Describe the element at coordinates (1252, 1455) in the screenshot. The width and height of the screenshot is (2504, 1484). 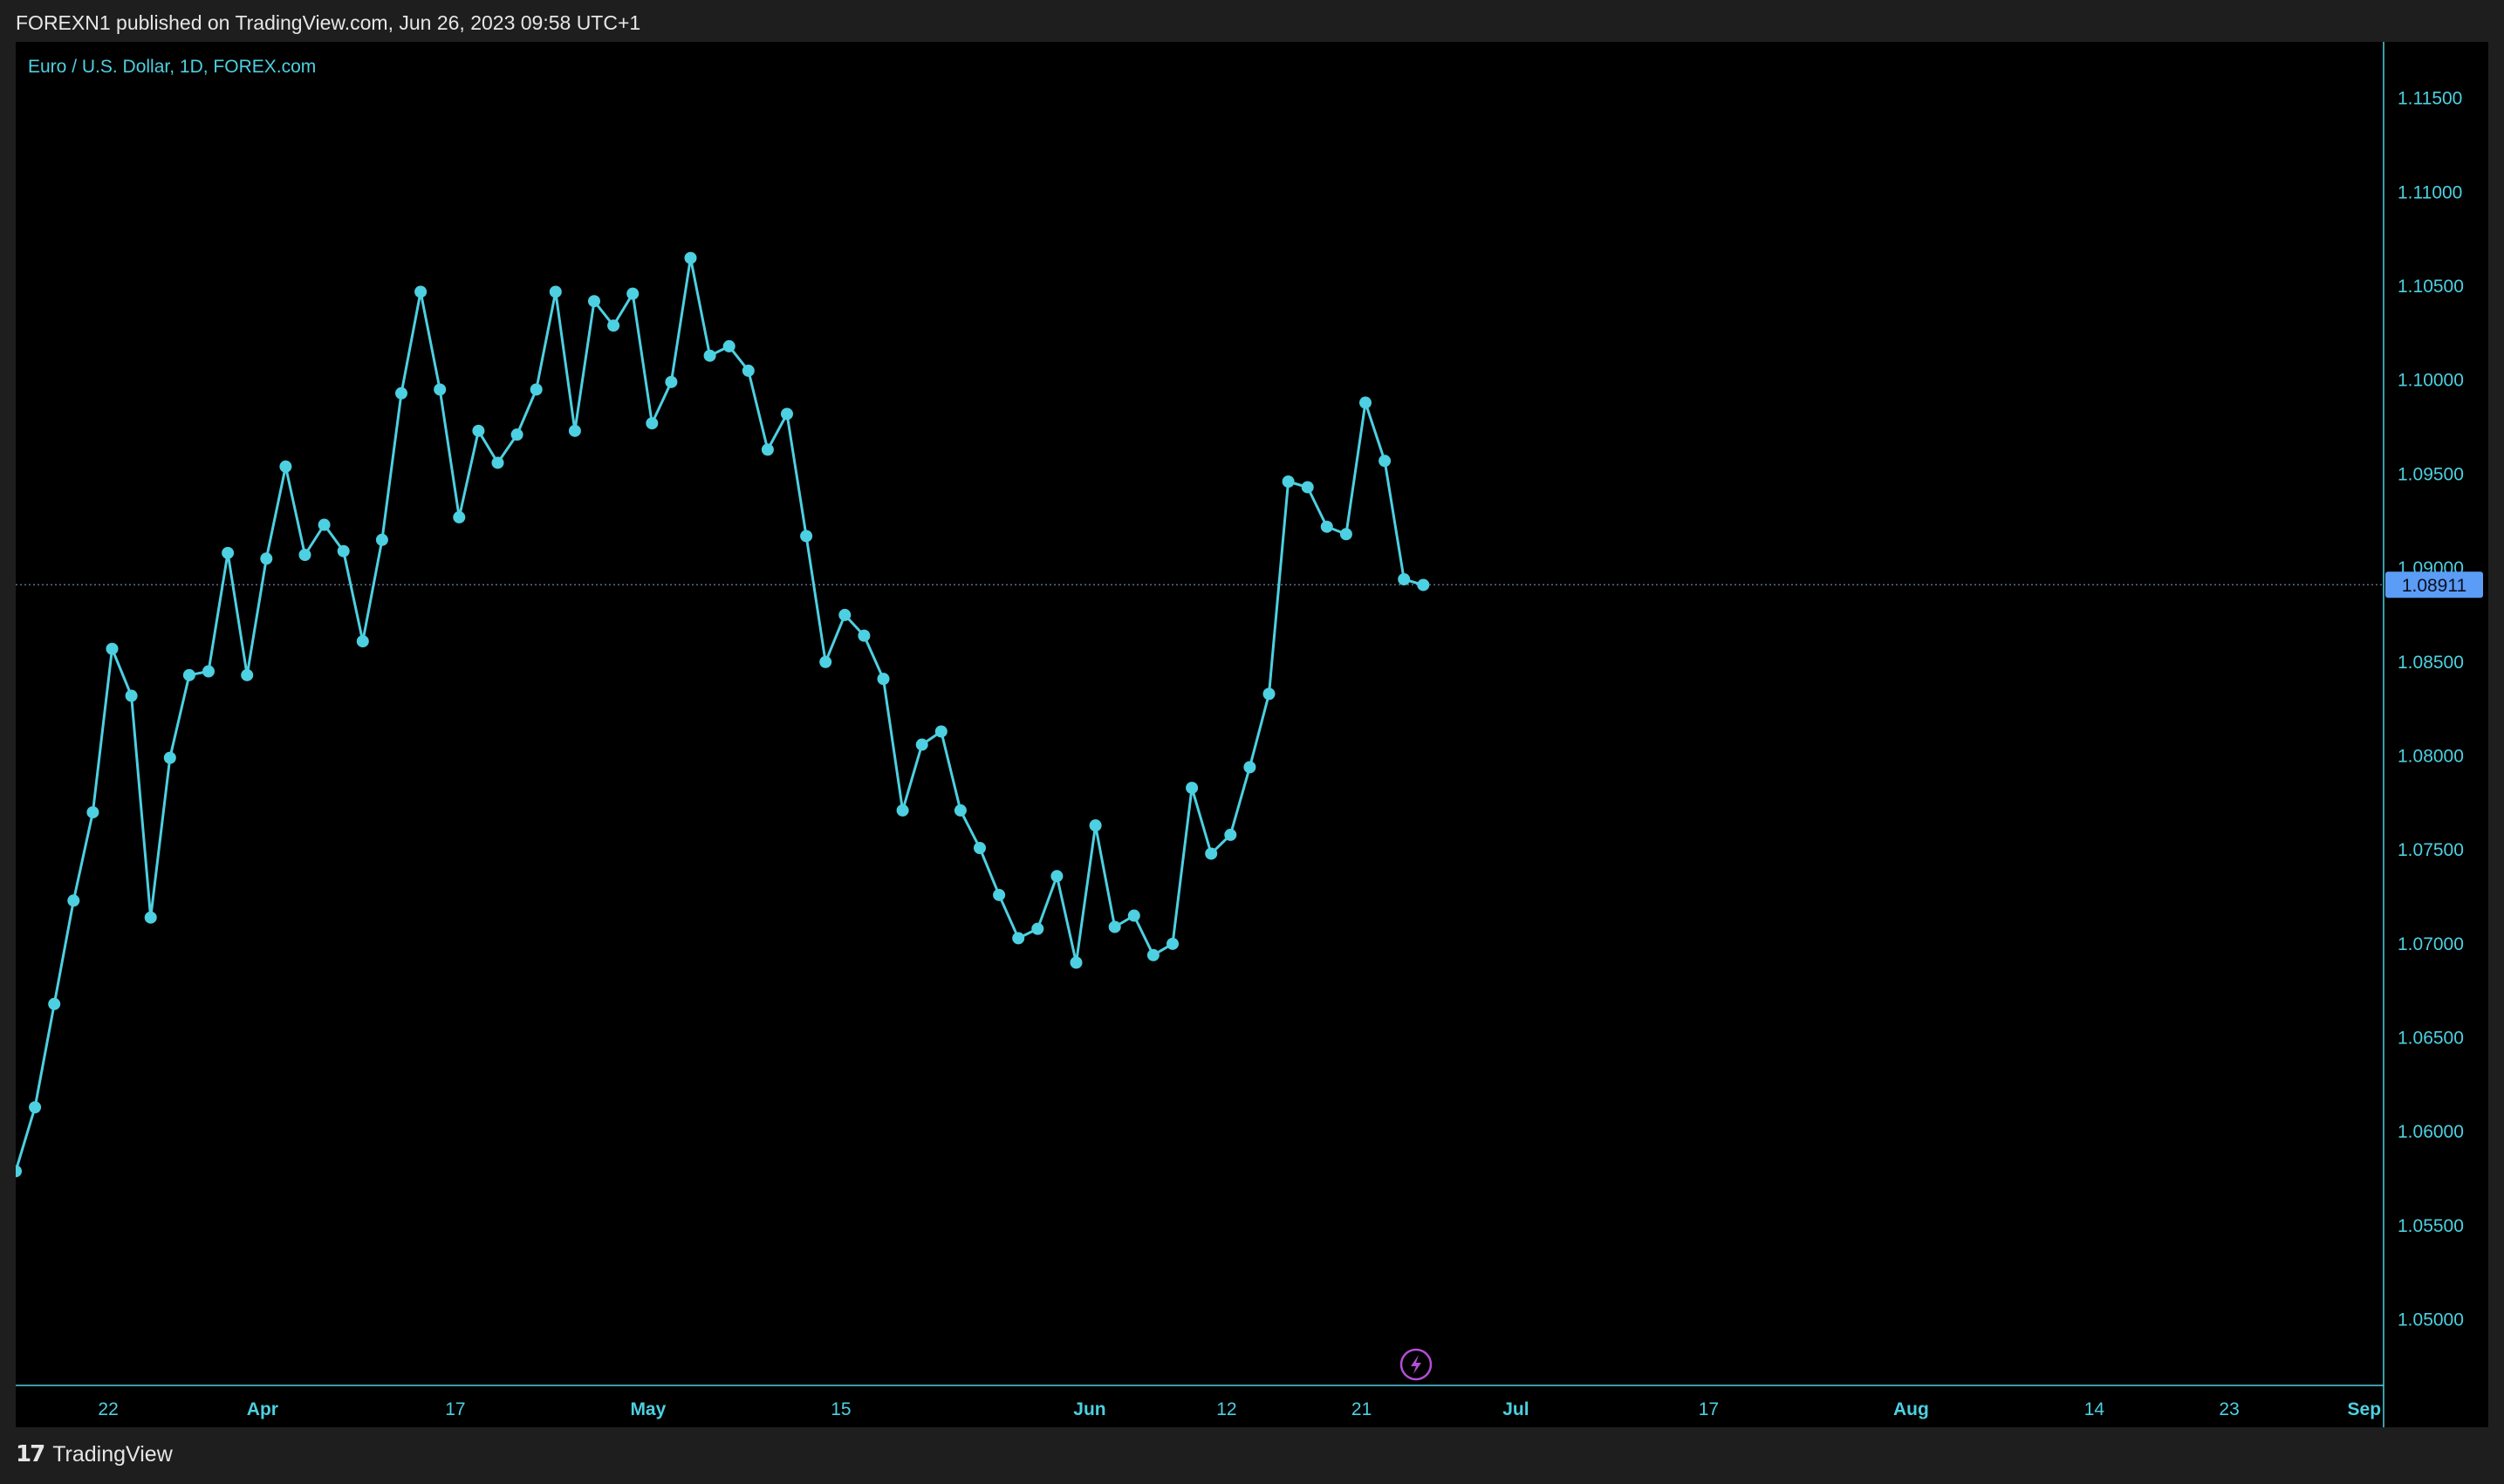
I see `footer-bar` at that location.